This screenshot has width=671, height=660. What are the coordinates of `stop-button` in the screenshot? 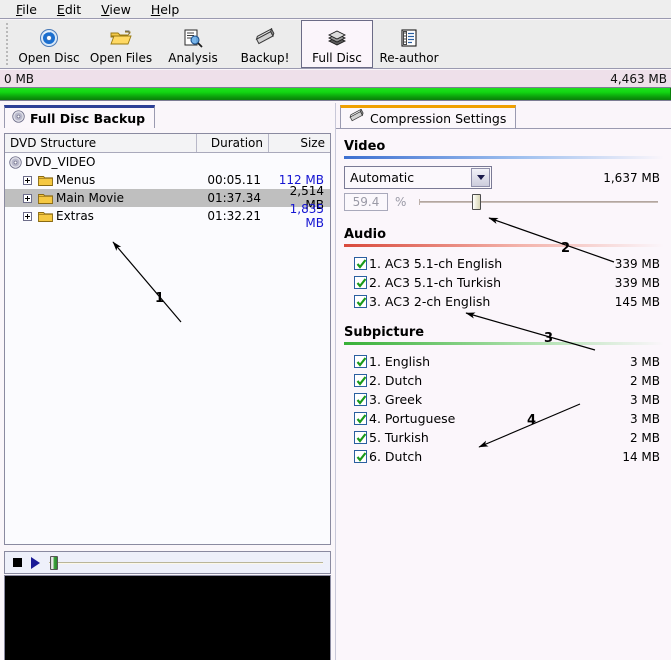 It's located at (17, 562).